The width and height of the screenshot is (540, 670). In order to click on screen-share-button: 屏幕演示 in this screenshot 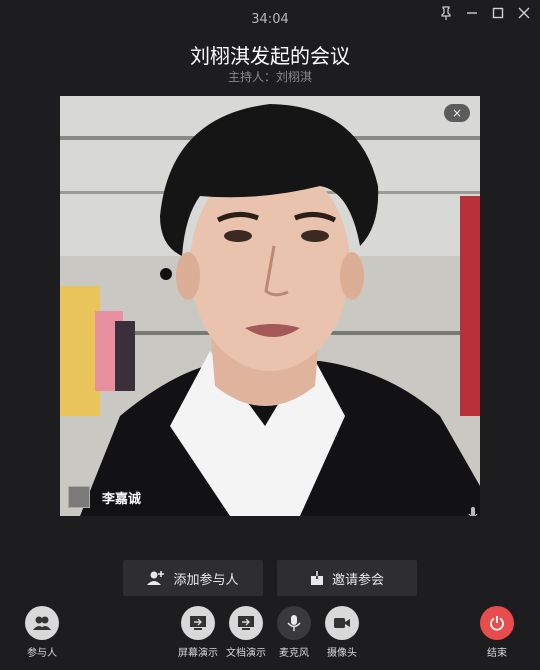, I will do `click(198, 632)`.